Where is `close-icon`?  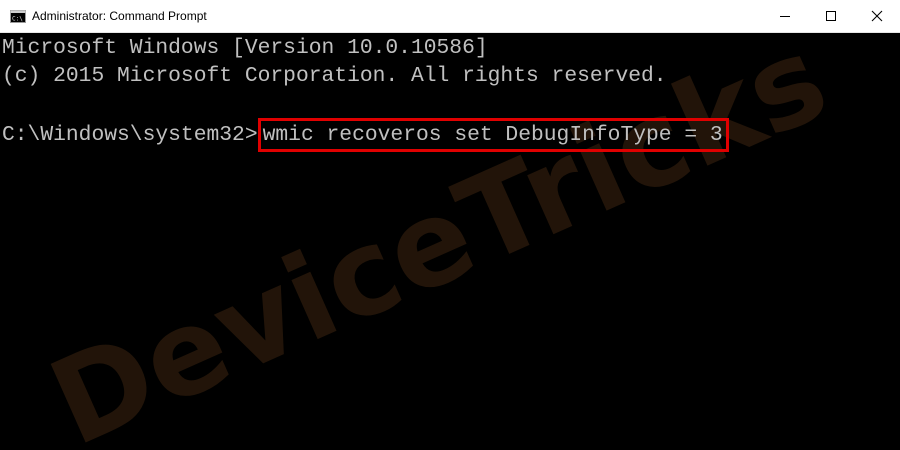 close-icon is located at coordinates (877, 16).